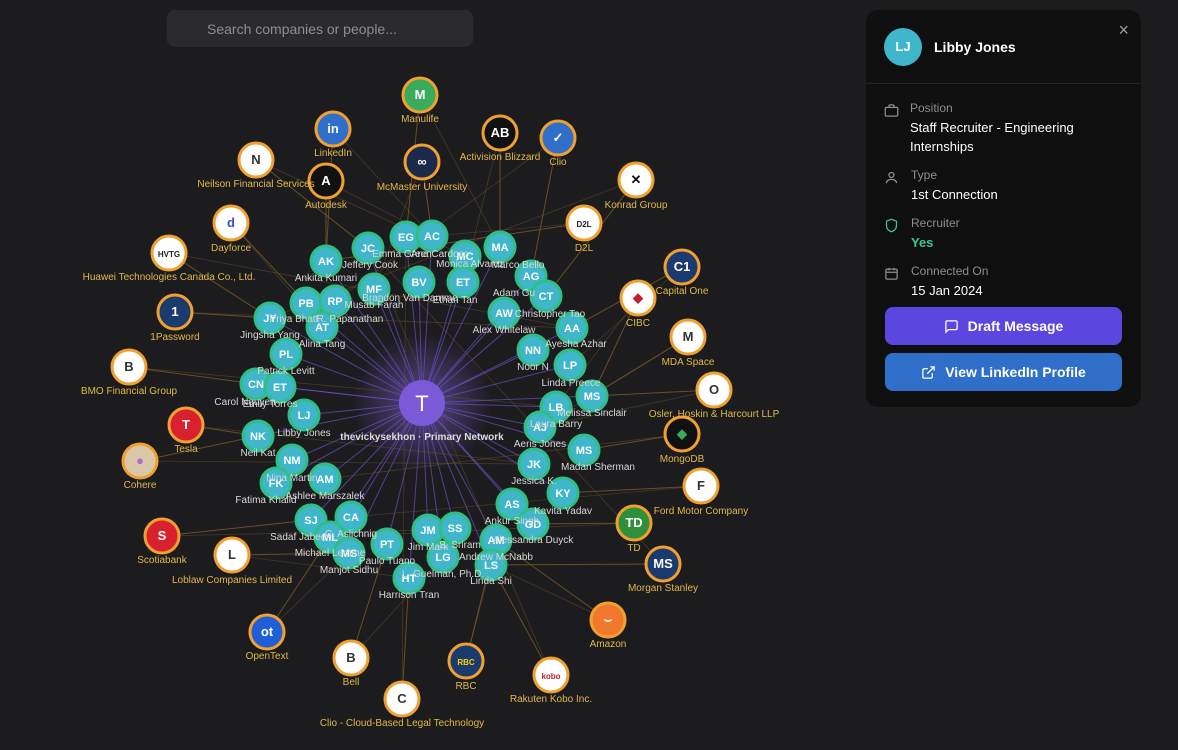 Image resolution: width=1178 pixels, height=750 pixels. I want to click on company-node: S, so click(162, 536).